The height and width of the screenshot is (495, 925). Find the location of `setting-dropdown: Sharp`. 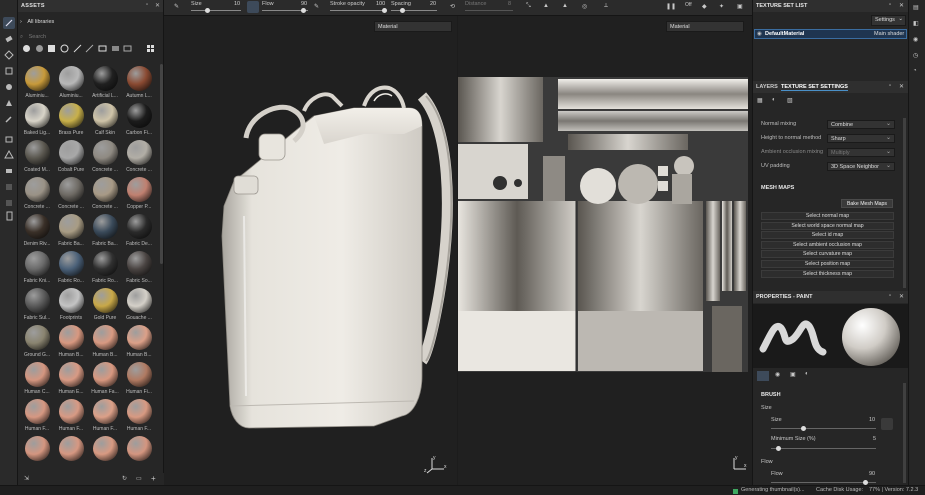

setting-dropdown: Sharp is located at coordinates (861, 138).